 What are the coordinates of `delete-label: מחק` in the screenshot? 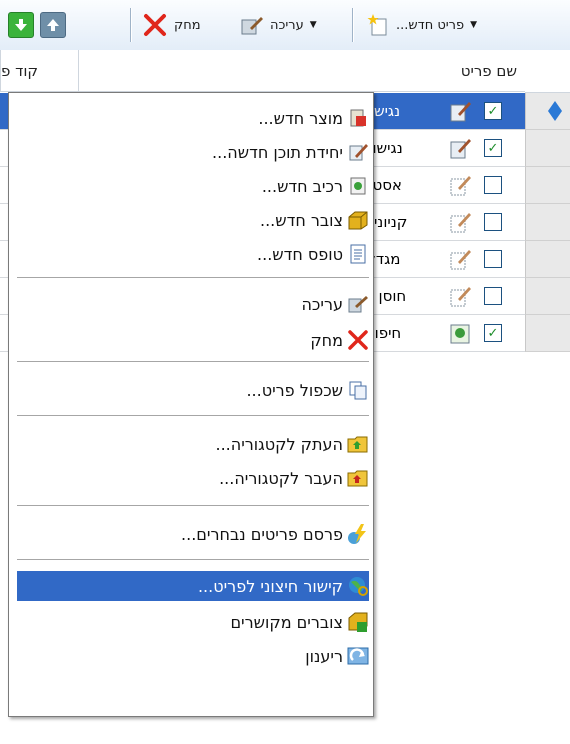 It's located at (187, 25).